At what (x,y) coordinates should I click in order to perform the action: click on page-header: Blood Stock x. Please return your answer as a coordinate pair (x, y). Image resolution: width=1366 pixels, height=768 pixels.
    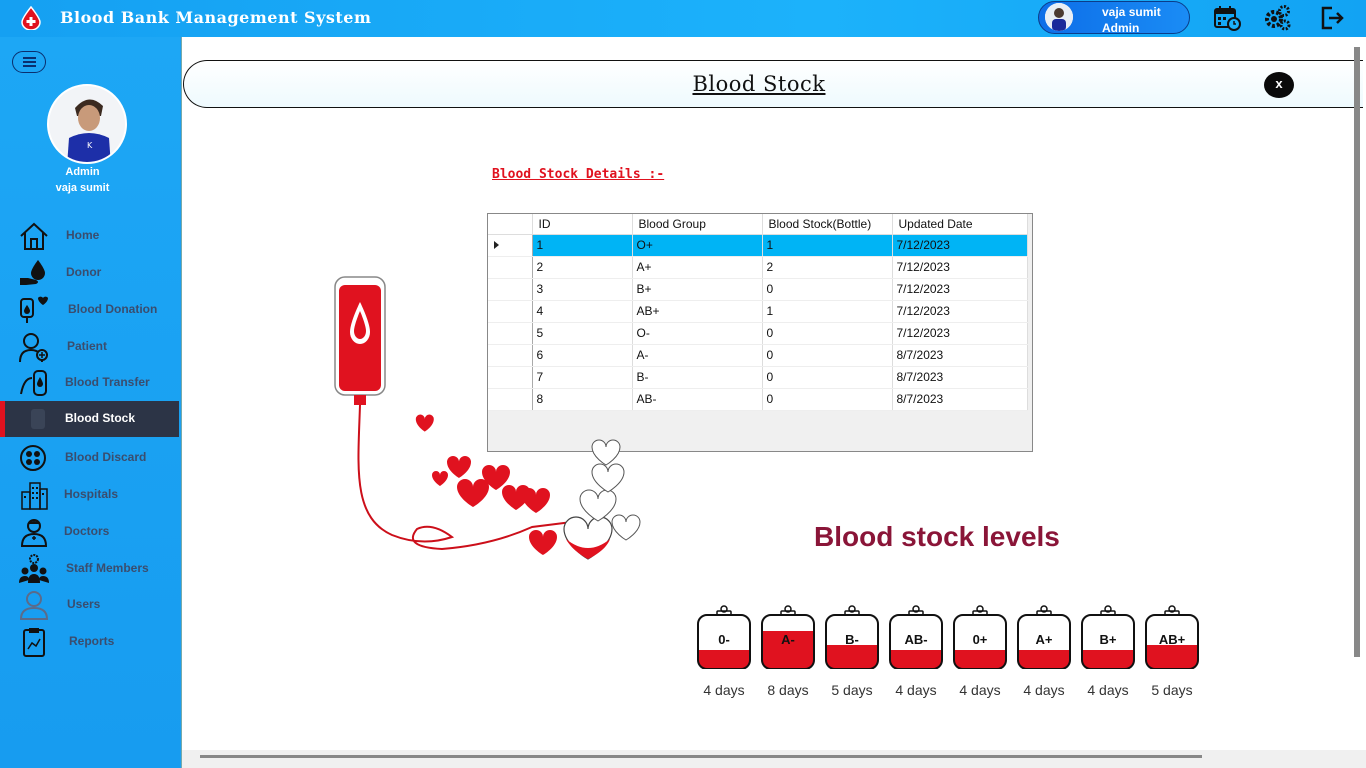
    Looking at the image, I should click on (773, 84).